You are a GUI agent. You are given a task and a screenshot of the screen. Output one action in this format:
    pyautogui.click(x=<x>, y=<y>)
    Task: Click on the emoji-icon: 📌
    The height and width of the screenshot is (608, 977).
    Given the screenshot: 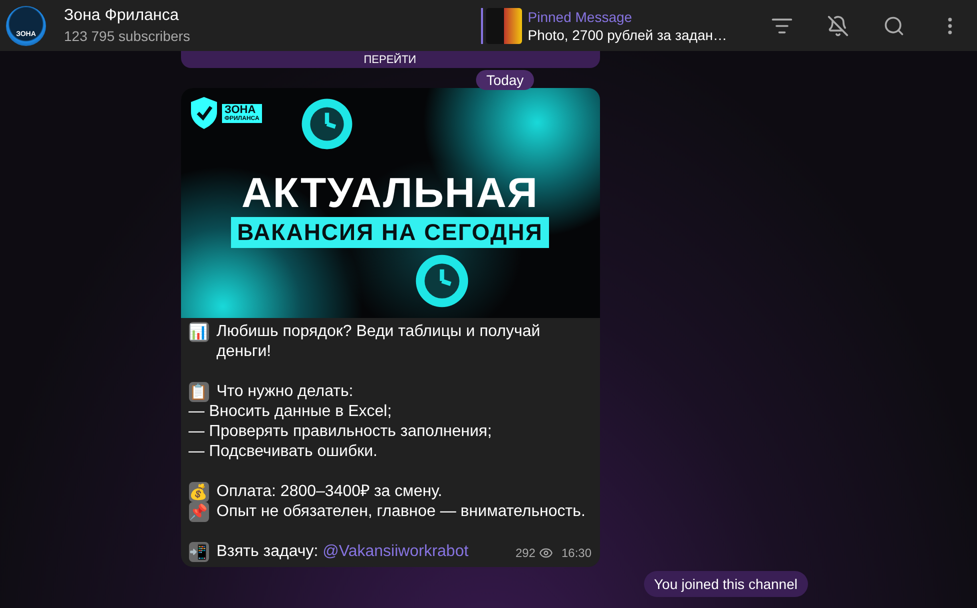 What is the action you would take?
    pyautogui.click(x=198, y=512)
    